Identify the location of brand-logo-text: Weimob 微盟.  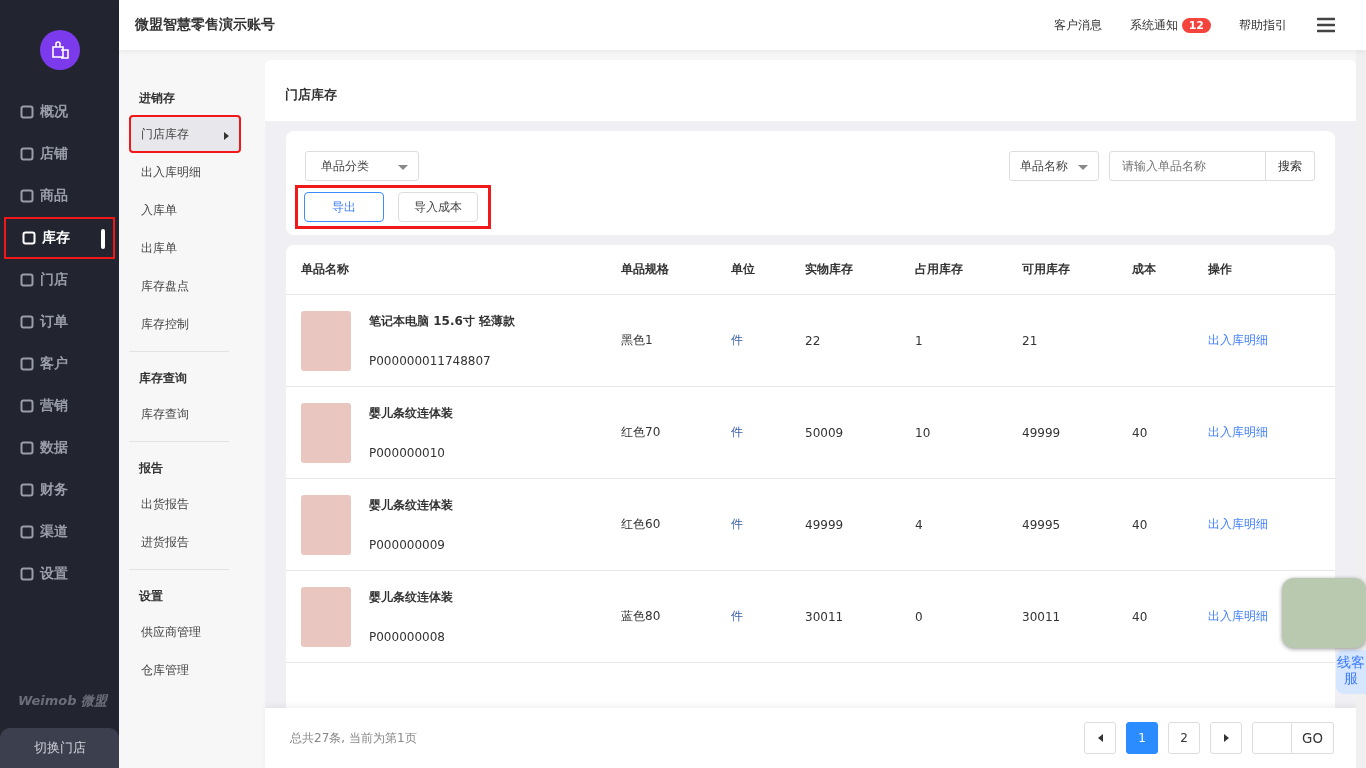
(63, 701).